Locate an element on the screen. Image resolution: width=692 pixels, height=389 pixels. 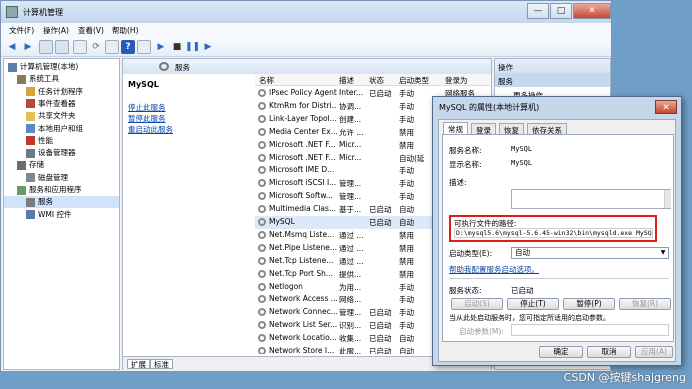
tree-item: 本地用户和组 is located at coordinates (61, 129).